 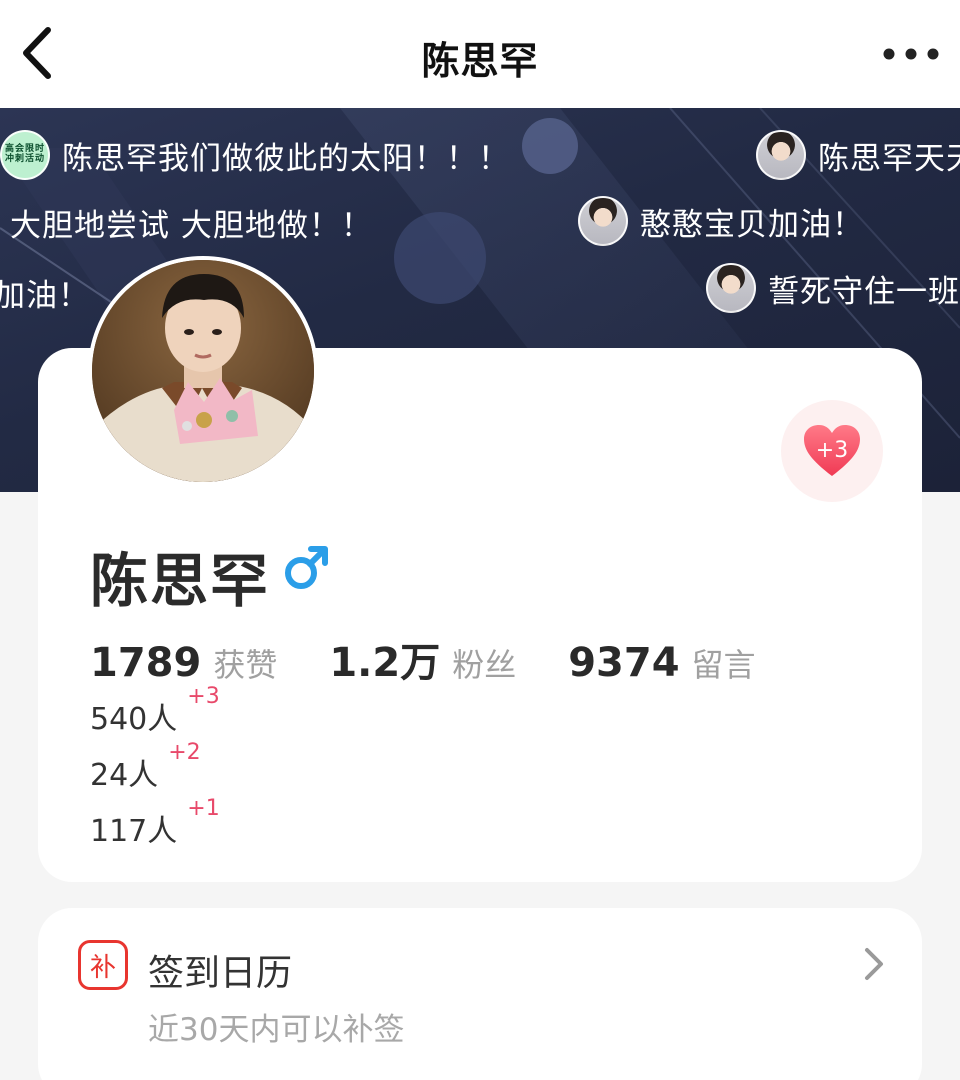 What do you see at coordinates (45, 296) in the screenshot?
I see `danmaku-text: 加油！` at bounding box center [45, 296].